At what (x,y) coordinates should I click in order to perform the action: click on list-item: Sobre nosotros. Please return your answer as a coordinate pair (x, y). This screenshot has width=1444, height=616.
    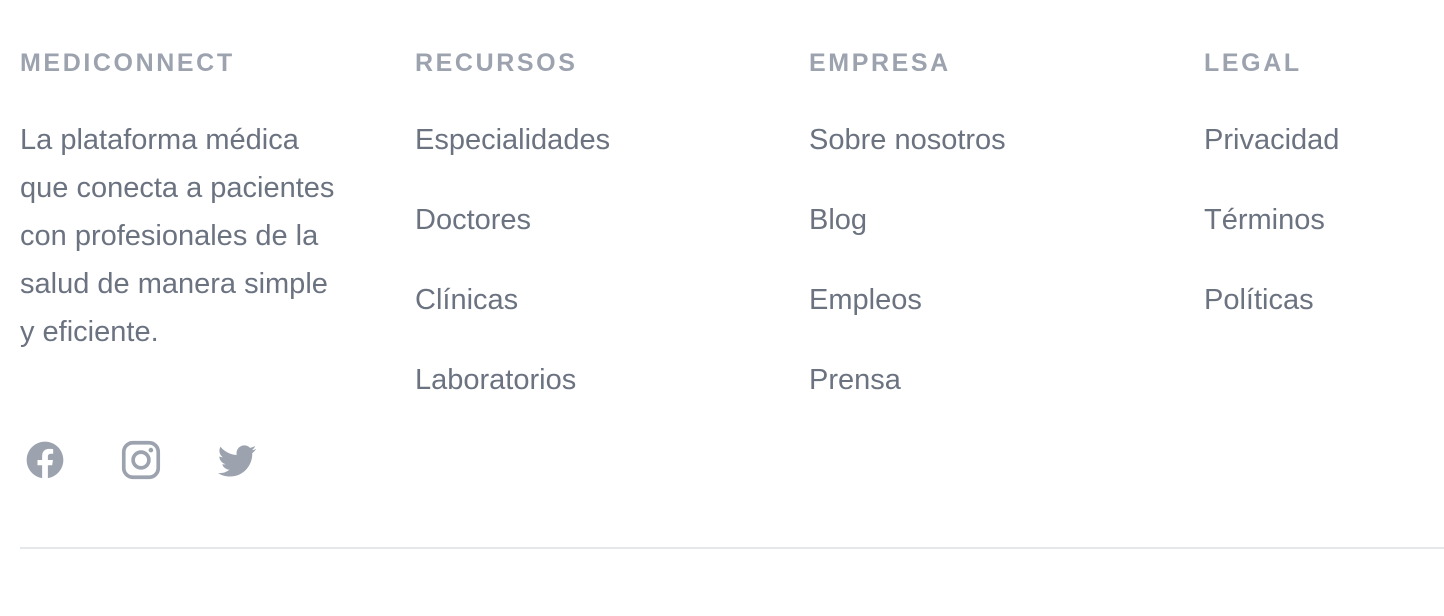
    Looking at the image, I should click on (989, 156).